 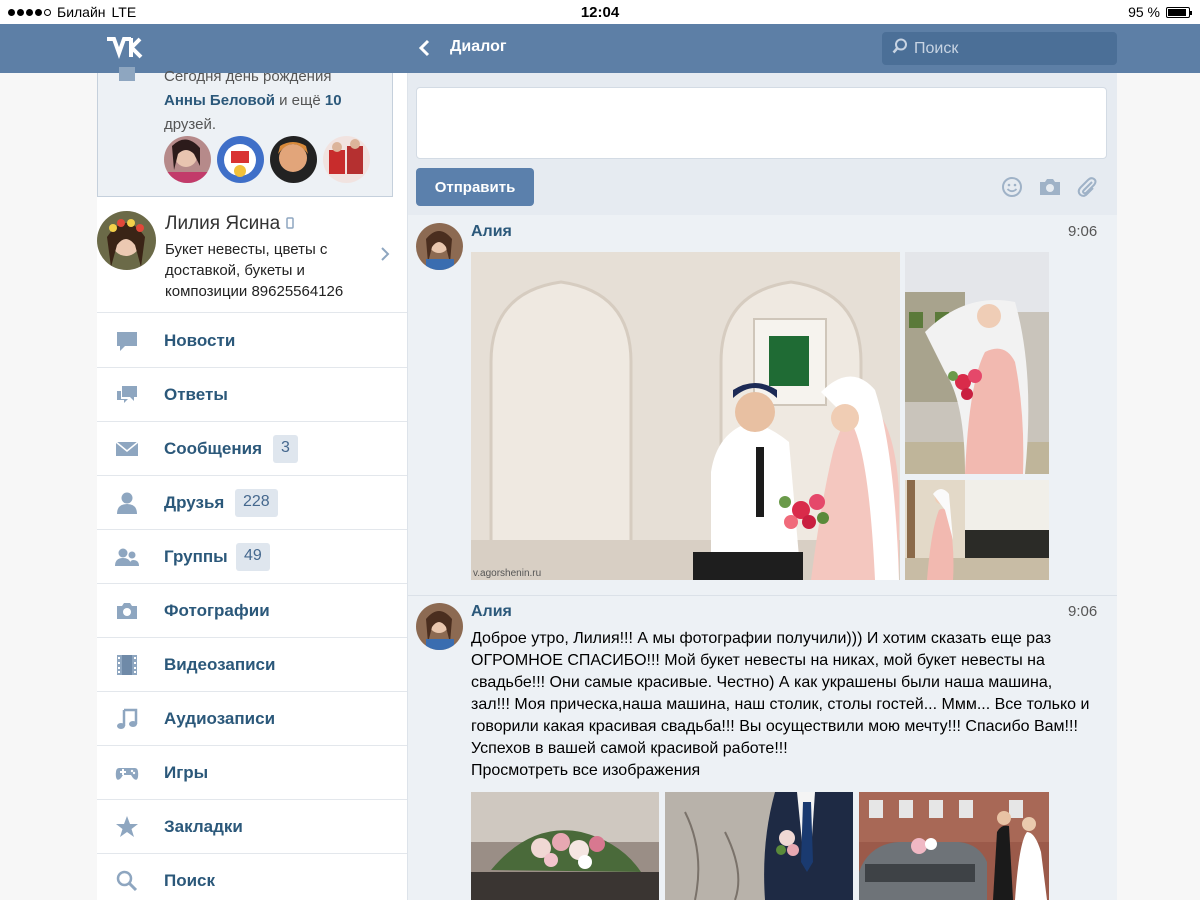 What do you see at coordinates (127, 341) in the screenshot?
I see `news-icon` at bounding box center [127, 341].